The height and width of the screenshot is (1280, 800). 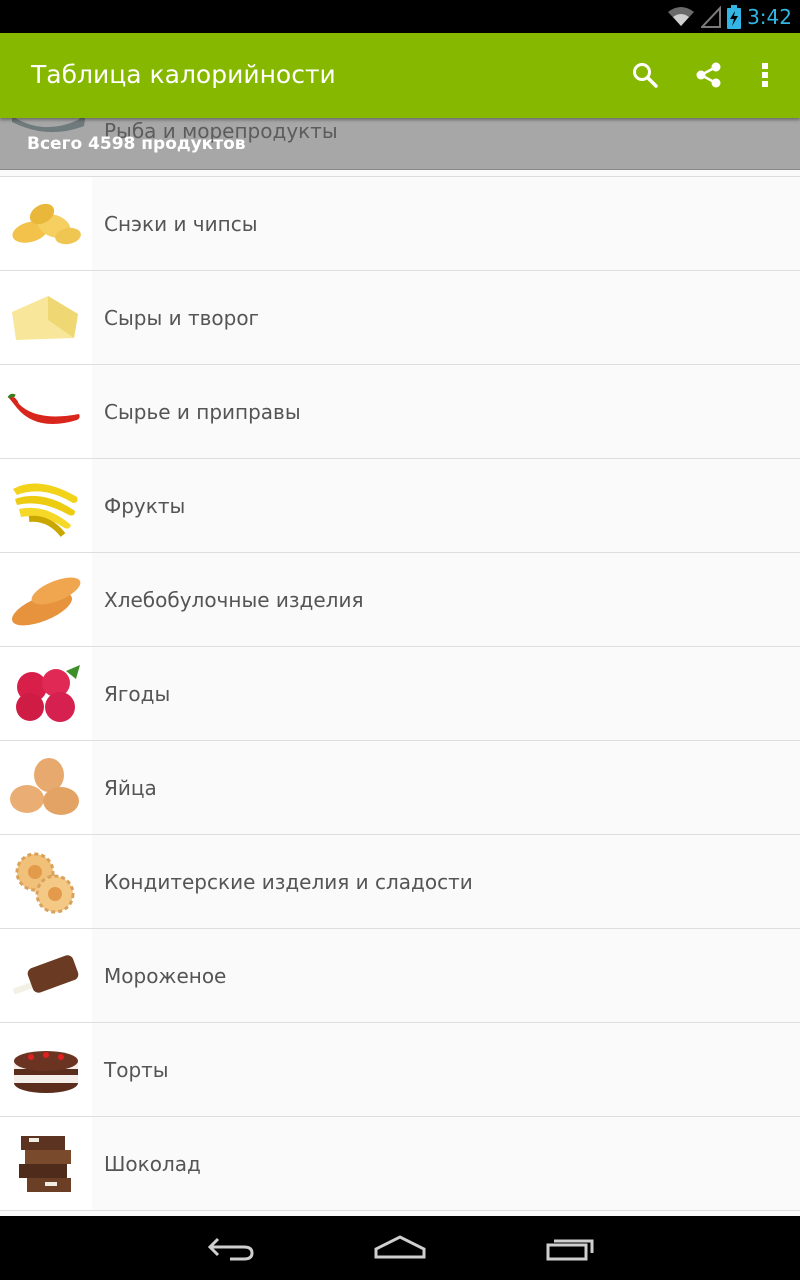 I want to click on home-button, so click(x=400, y=1248).